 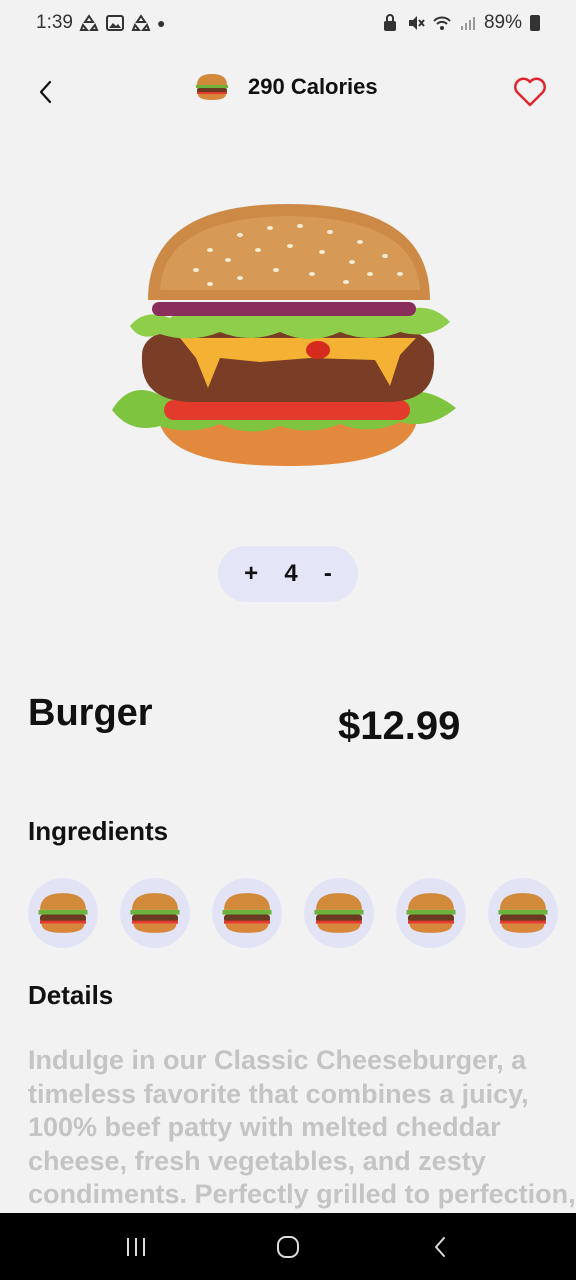 What do you see at coordinates (302, 914) in the screenshot?
I see `ingredients-list` at bounding box center [302, 914].